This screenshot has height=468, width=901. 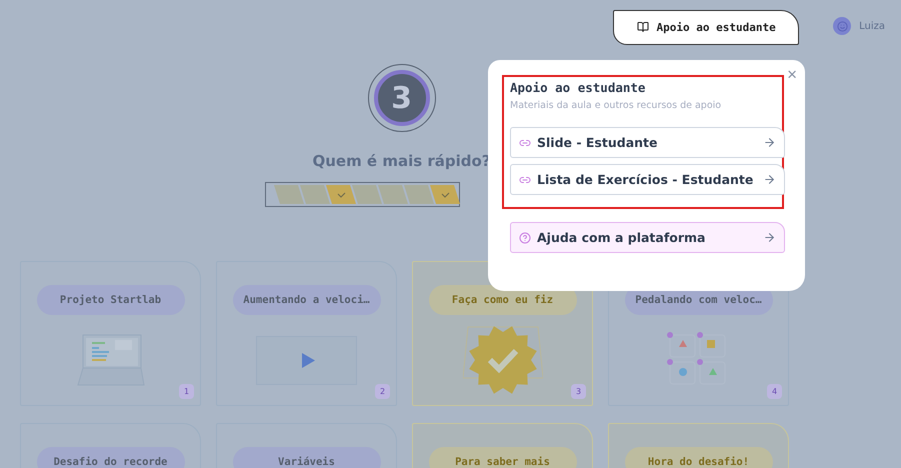 I want to click on card-title: Desafio do recorde, so click(x=110, y=457).